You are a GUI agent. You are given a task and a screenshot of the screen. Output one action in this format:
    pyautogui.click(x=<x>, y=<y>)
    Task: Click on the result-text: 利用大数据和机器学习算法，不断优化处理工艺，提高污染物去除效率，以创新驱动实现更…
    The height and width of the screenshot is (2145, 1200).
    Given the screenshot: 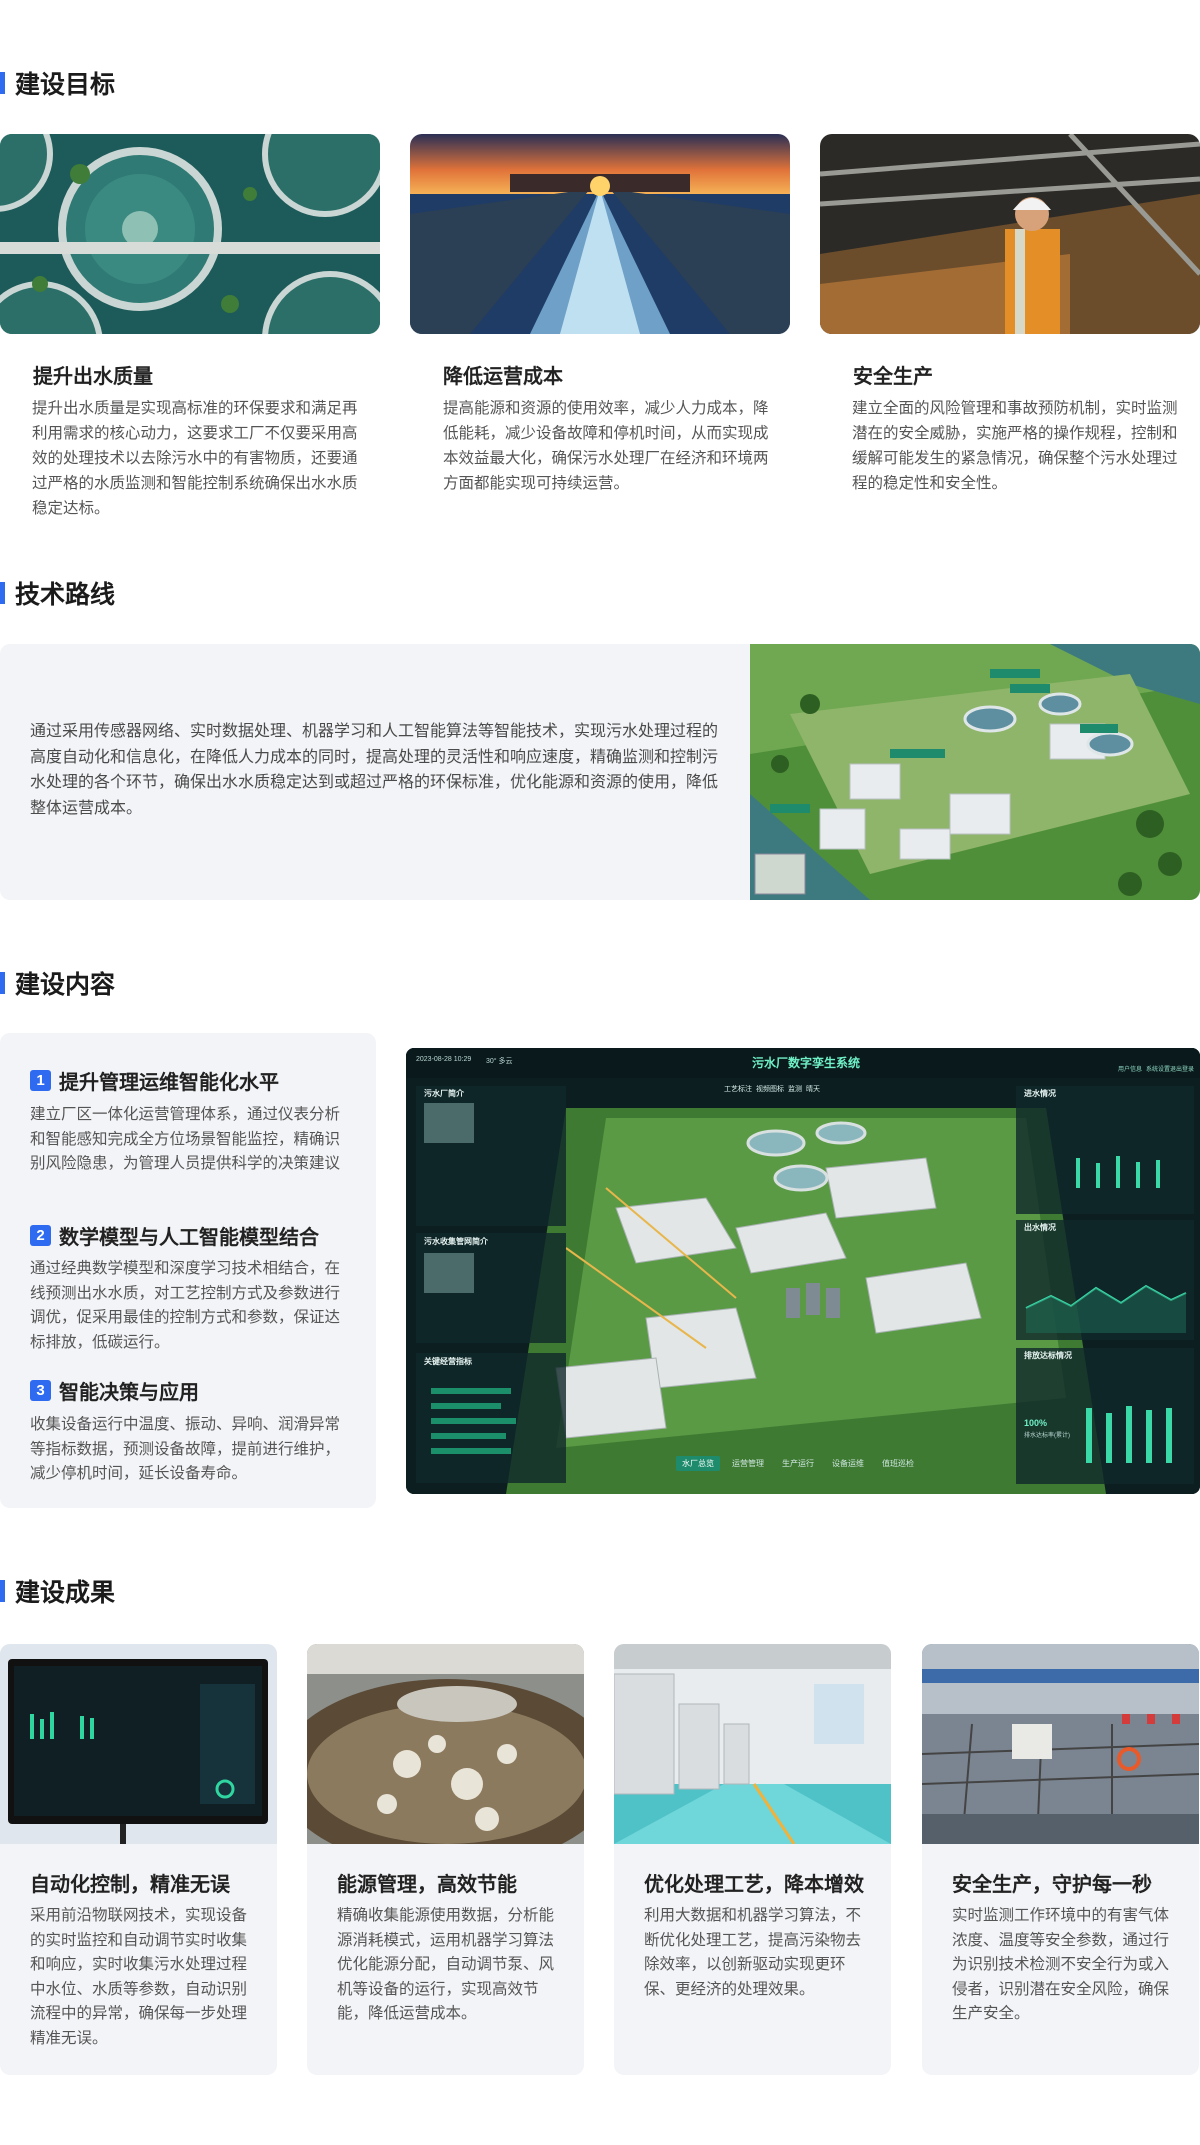 What is the action you would take?
    pyautogui.click(x=753, y=1952)
    